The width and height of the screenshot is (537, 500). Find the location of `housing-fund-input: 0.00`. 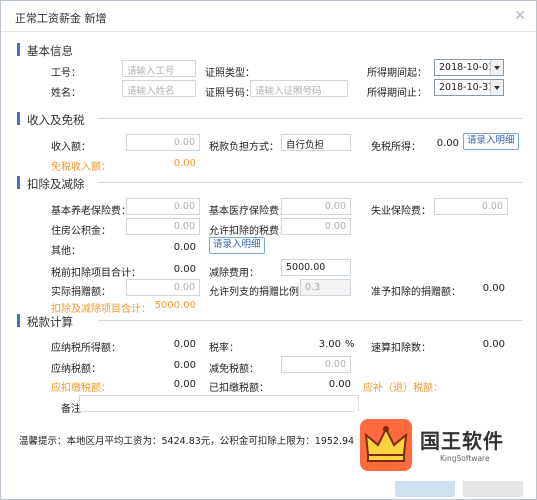

housing-fund-input: 0.00 is located at coordinates (163, 226).